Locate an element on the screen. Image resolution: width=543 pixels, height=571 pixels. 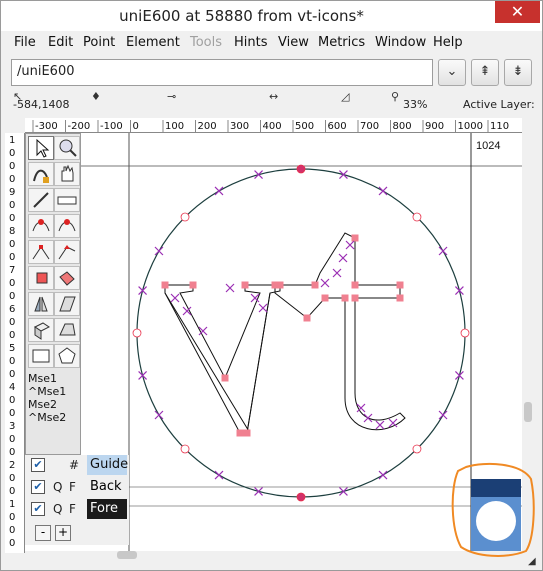
glyph-dropdown-button: ⌄ is located at coordinates (452, 72).